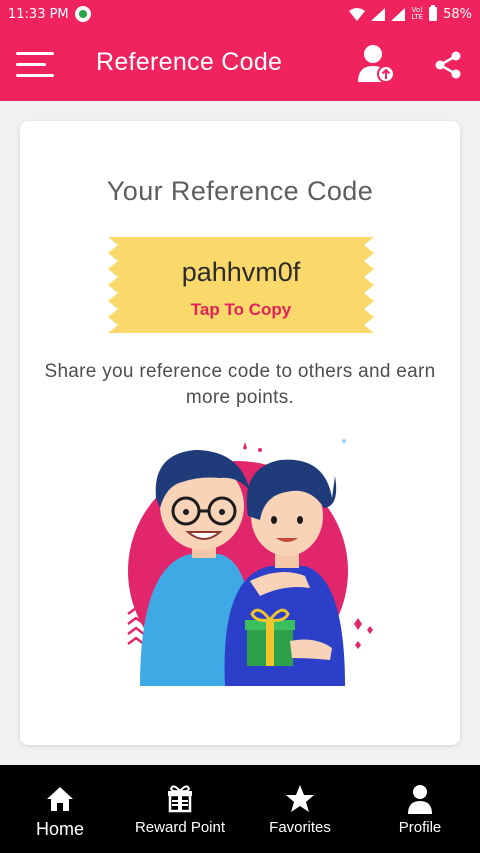 The height and width of the screenshot is (853, 480). What do you see at coordinates (250, 562) in the screenshot?
I see `friends-gift-illustration` at bounding box center [250, 562].